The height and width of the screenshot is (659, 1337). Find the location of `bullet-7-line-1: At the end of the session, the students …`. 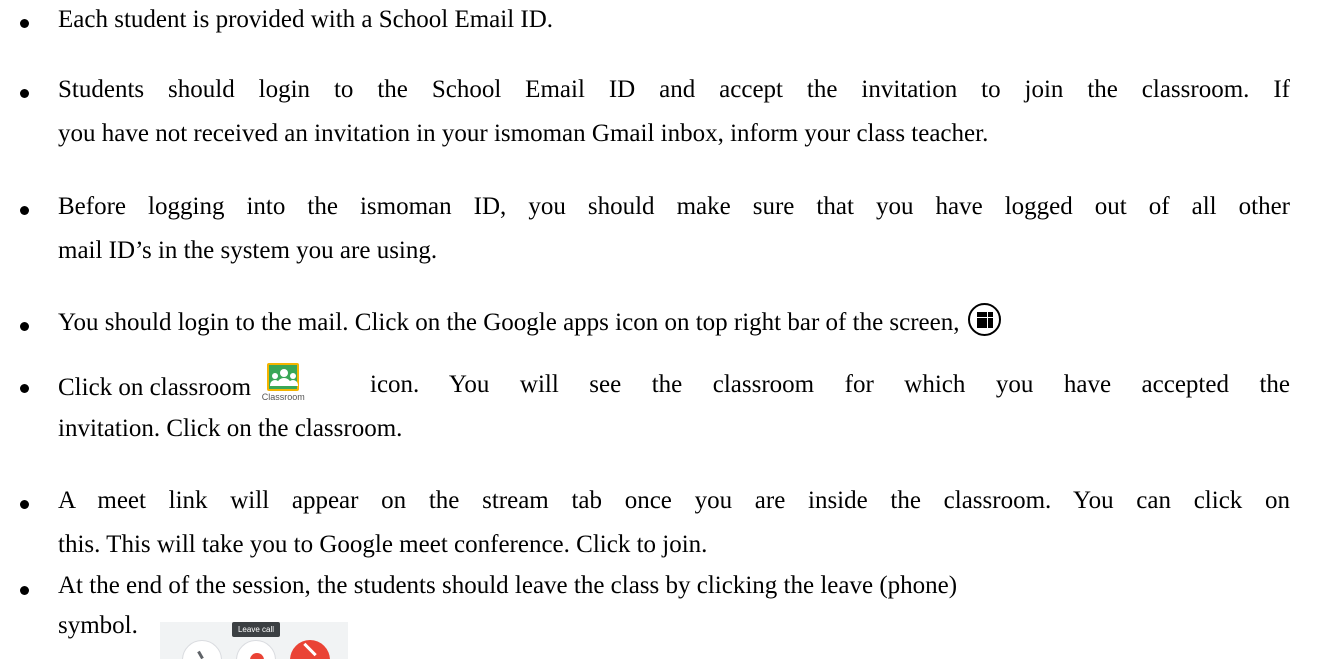

bullet-7-line-1: At the end of the session, the students … is located at coordinates (508, 585).